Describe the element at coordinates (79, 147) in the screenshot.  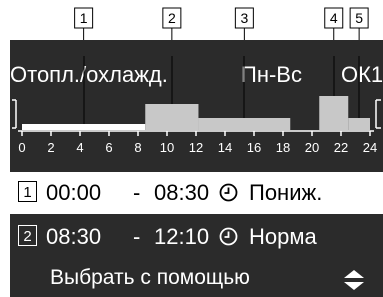
I see `x-tick-label: 4` at that location.